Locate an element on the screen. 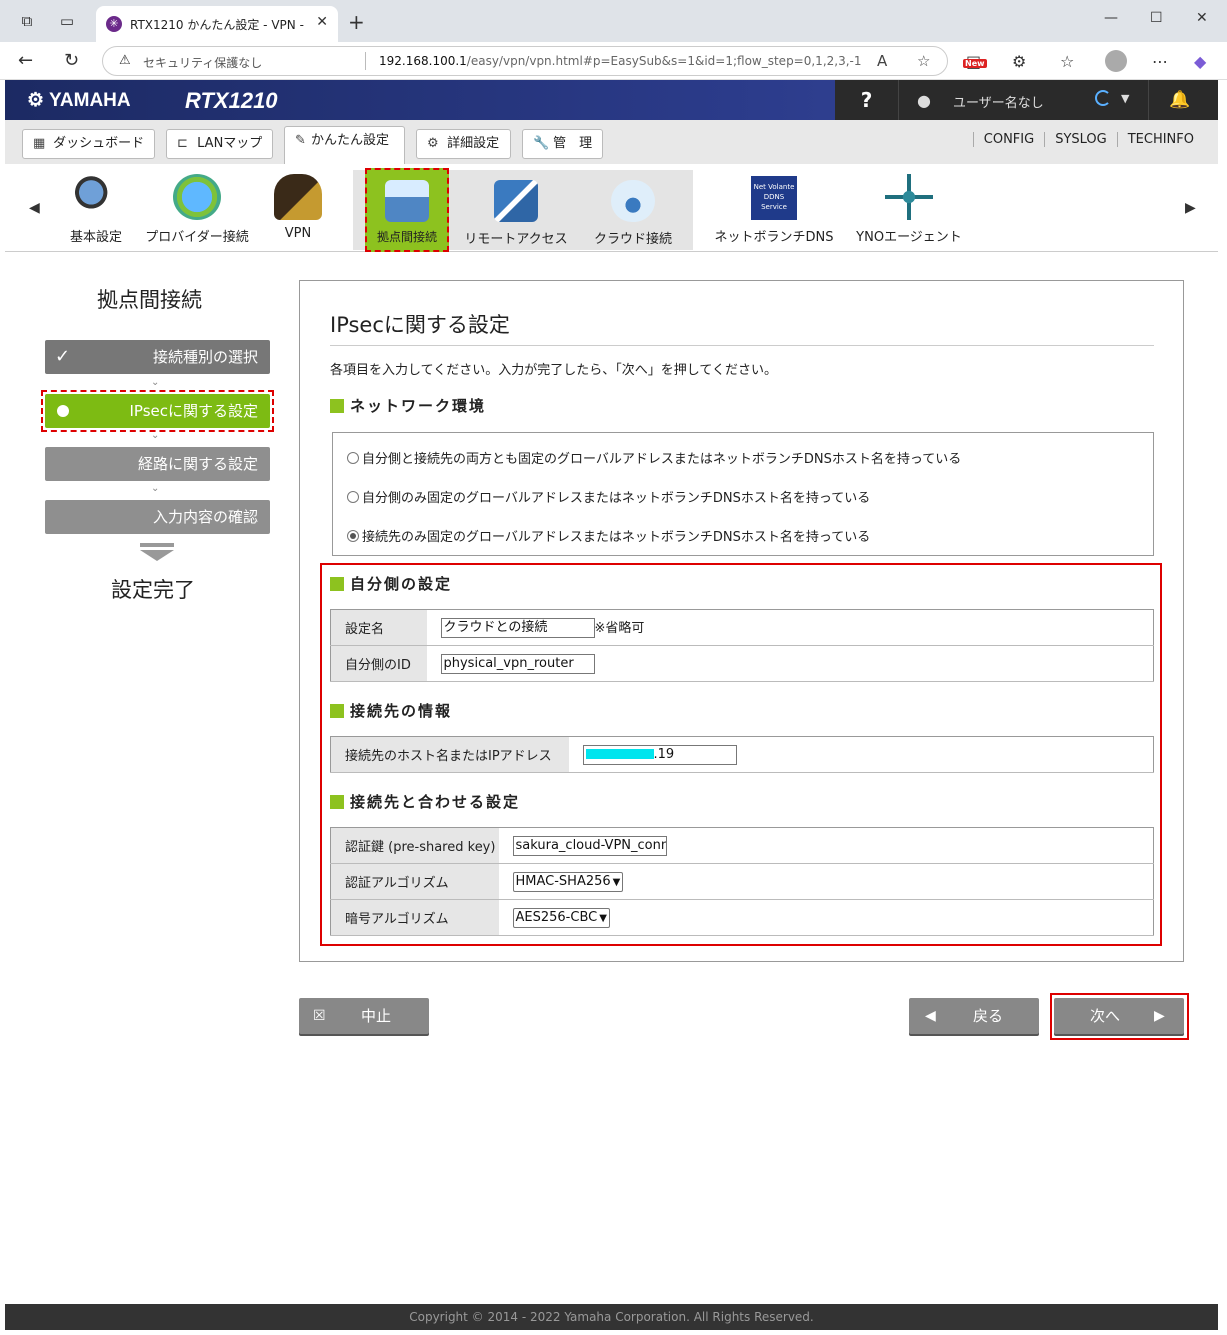  subnav-basic-settings: 基本設定 is located at coordinates (96, 209).